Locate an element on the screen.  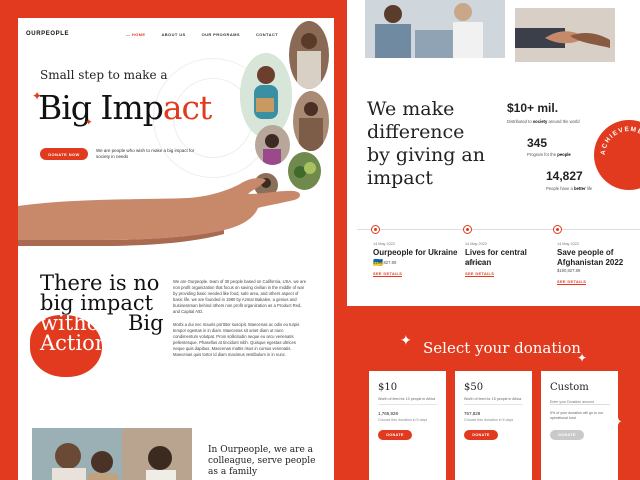
custom-amount-input is located at coordinates (580, 402).